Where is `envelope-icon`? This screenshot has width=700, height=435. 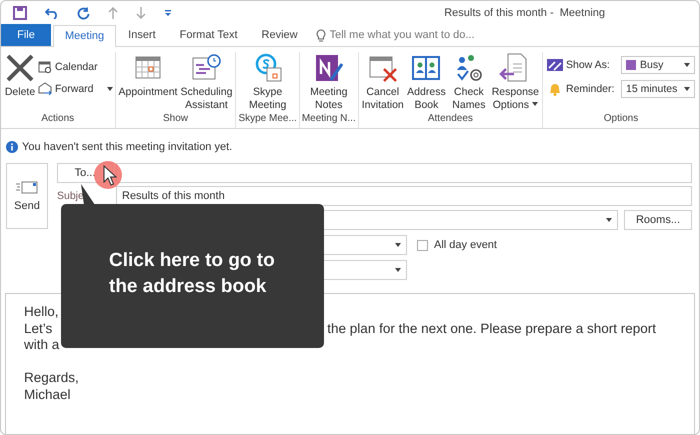 envelope-icon is located at coordinates (27, 187).